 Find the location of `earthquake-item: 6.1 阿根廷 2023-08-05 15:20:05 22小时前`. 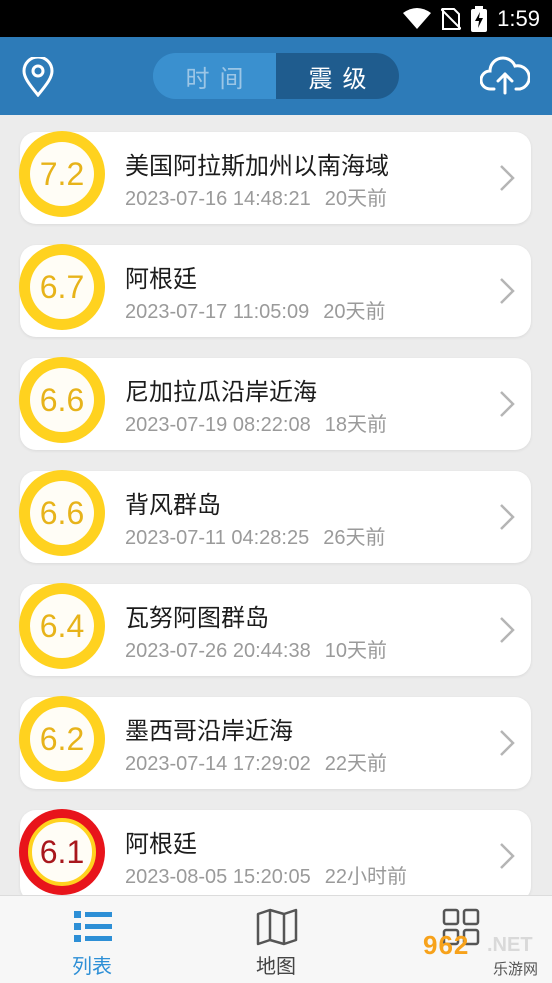

earthquake-item: 6.1 阿根廷 2023-08-05 15:20:05 22小时前 is located at coordinates (275, 852).